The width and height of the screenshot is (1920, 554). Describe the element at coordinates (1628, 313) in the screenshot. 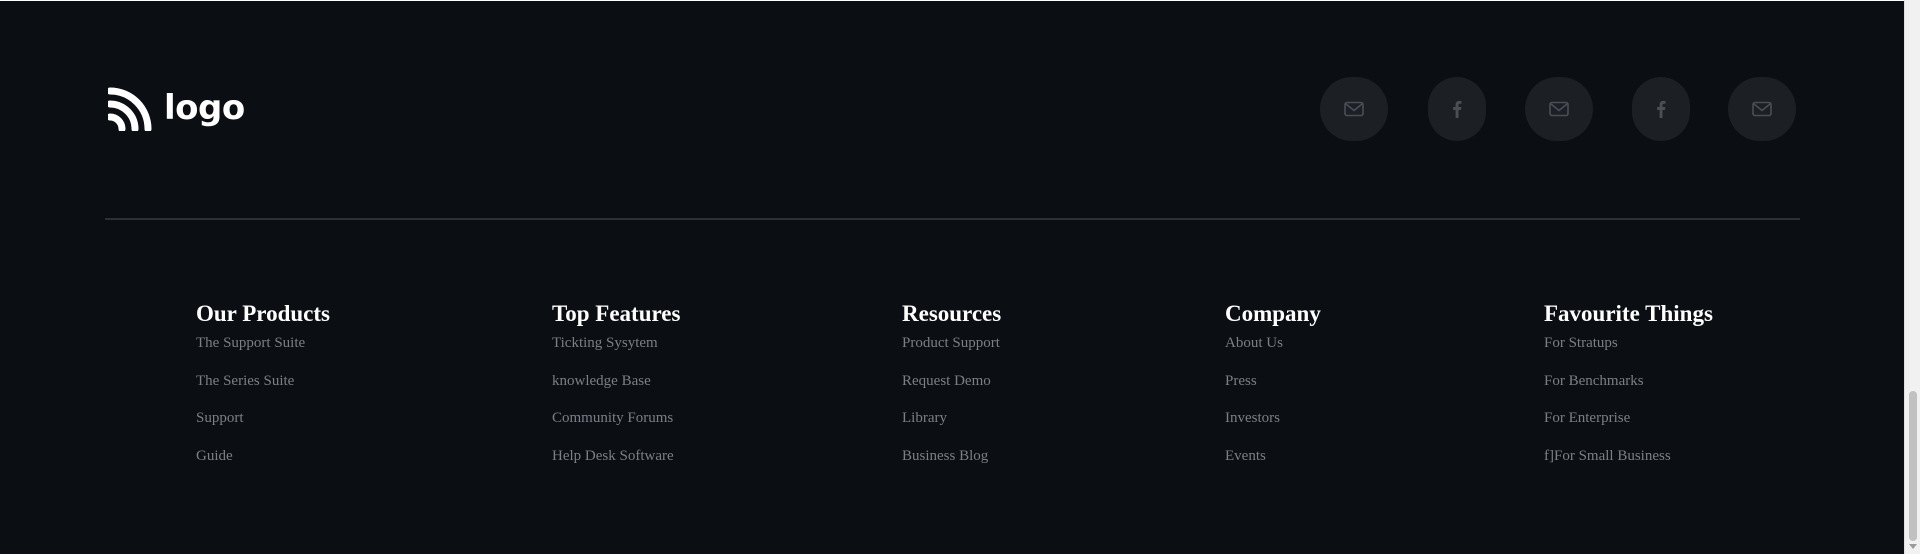

I see `column-title: Favourite Things` at that location.